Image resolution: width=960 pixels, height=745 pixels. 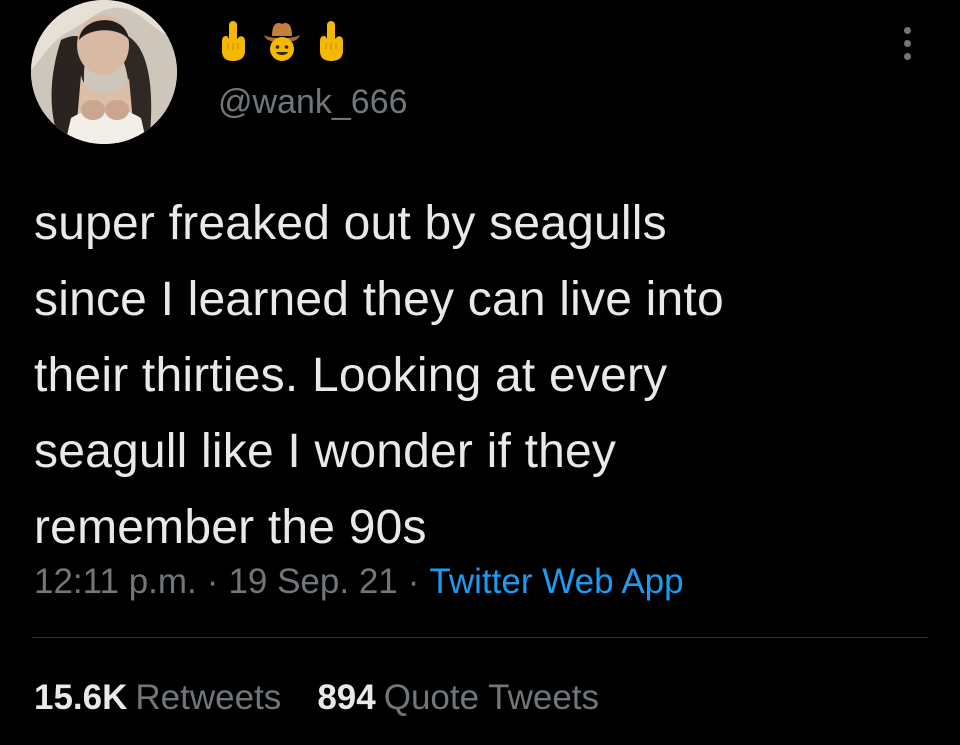 I want to click on quote-tweets-stat: 894 Quote Tweets, so click(x=458, y=698).